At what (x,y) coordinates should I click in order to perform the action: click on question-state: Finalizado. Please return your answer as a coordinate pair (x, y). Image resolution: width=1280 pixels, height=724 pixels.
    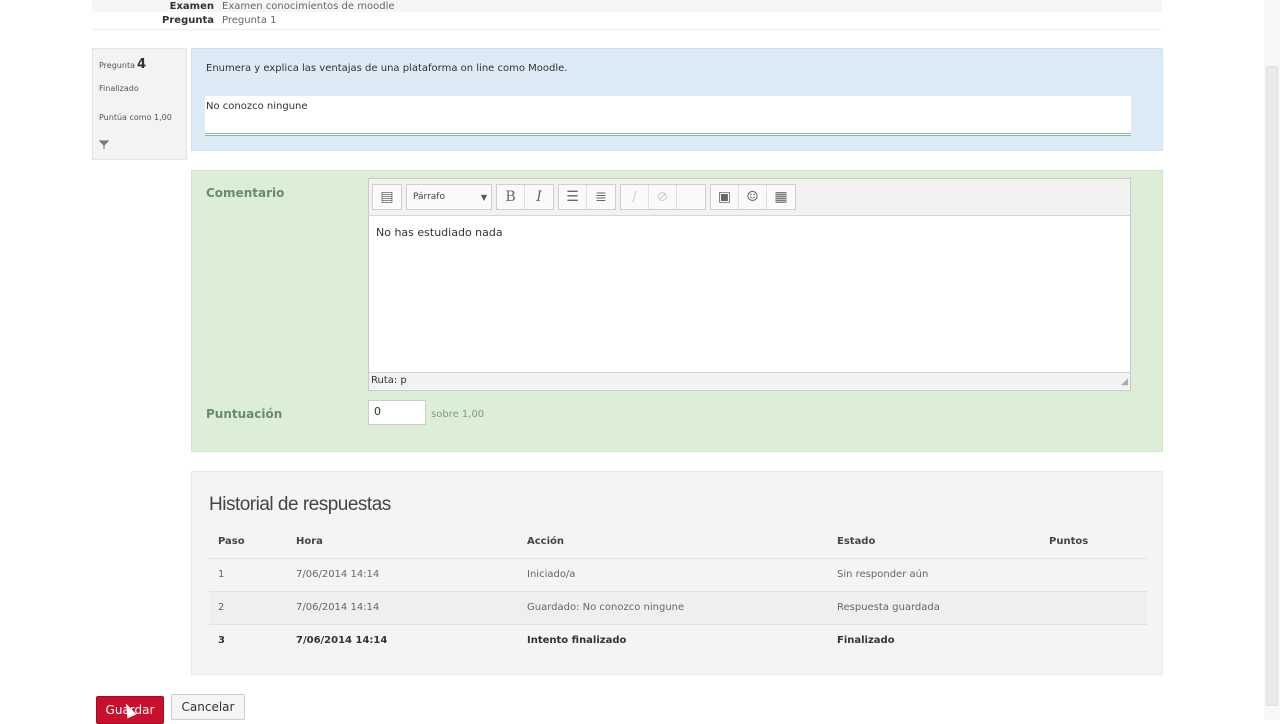
    Looking at the image, I should click on (119, 88).